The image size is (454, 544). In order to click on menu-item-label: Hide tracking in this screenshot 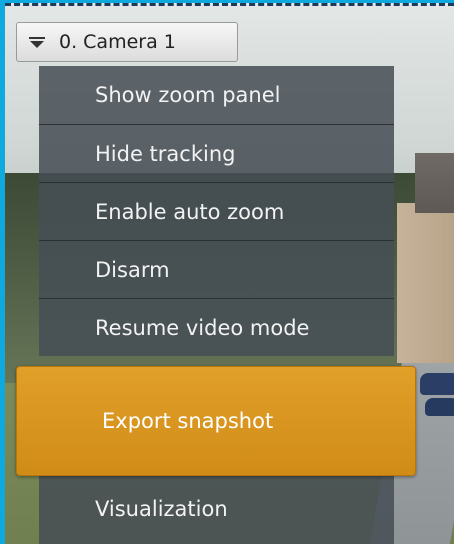, I will do `click(165, 153)`.